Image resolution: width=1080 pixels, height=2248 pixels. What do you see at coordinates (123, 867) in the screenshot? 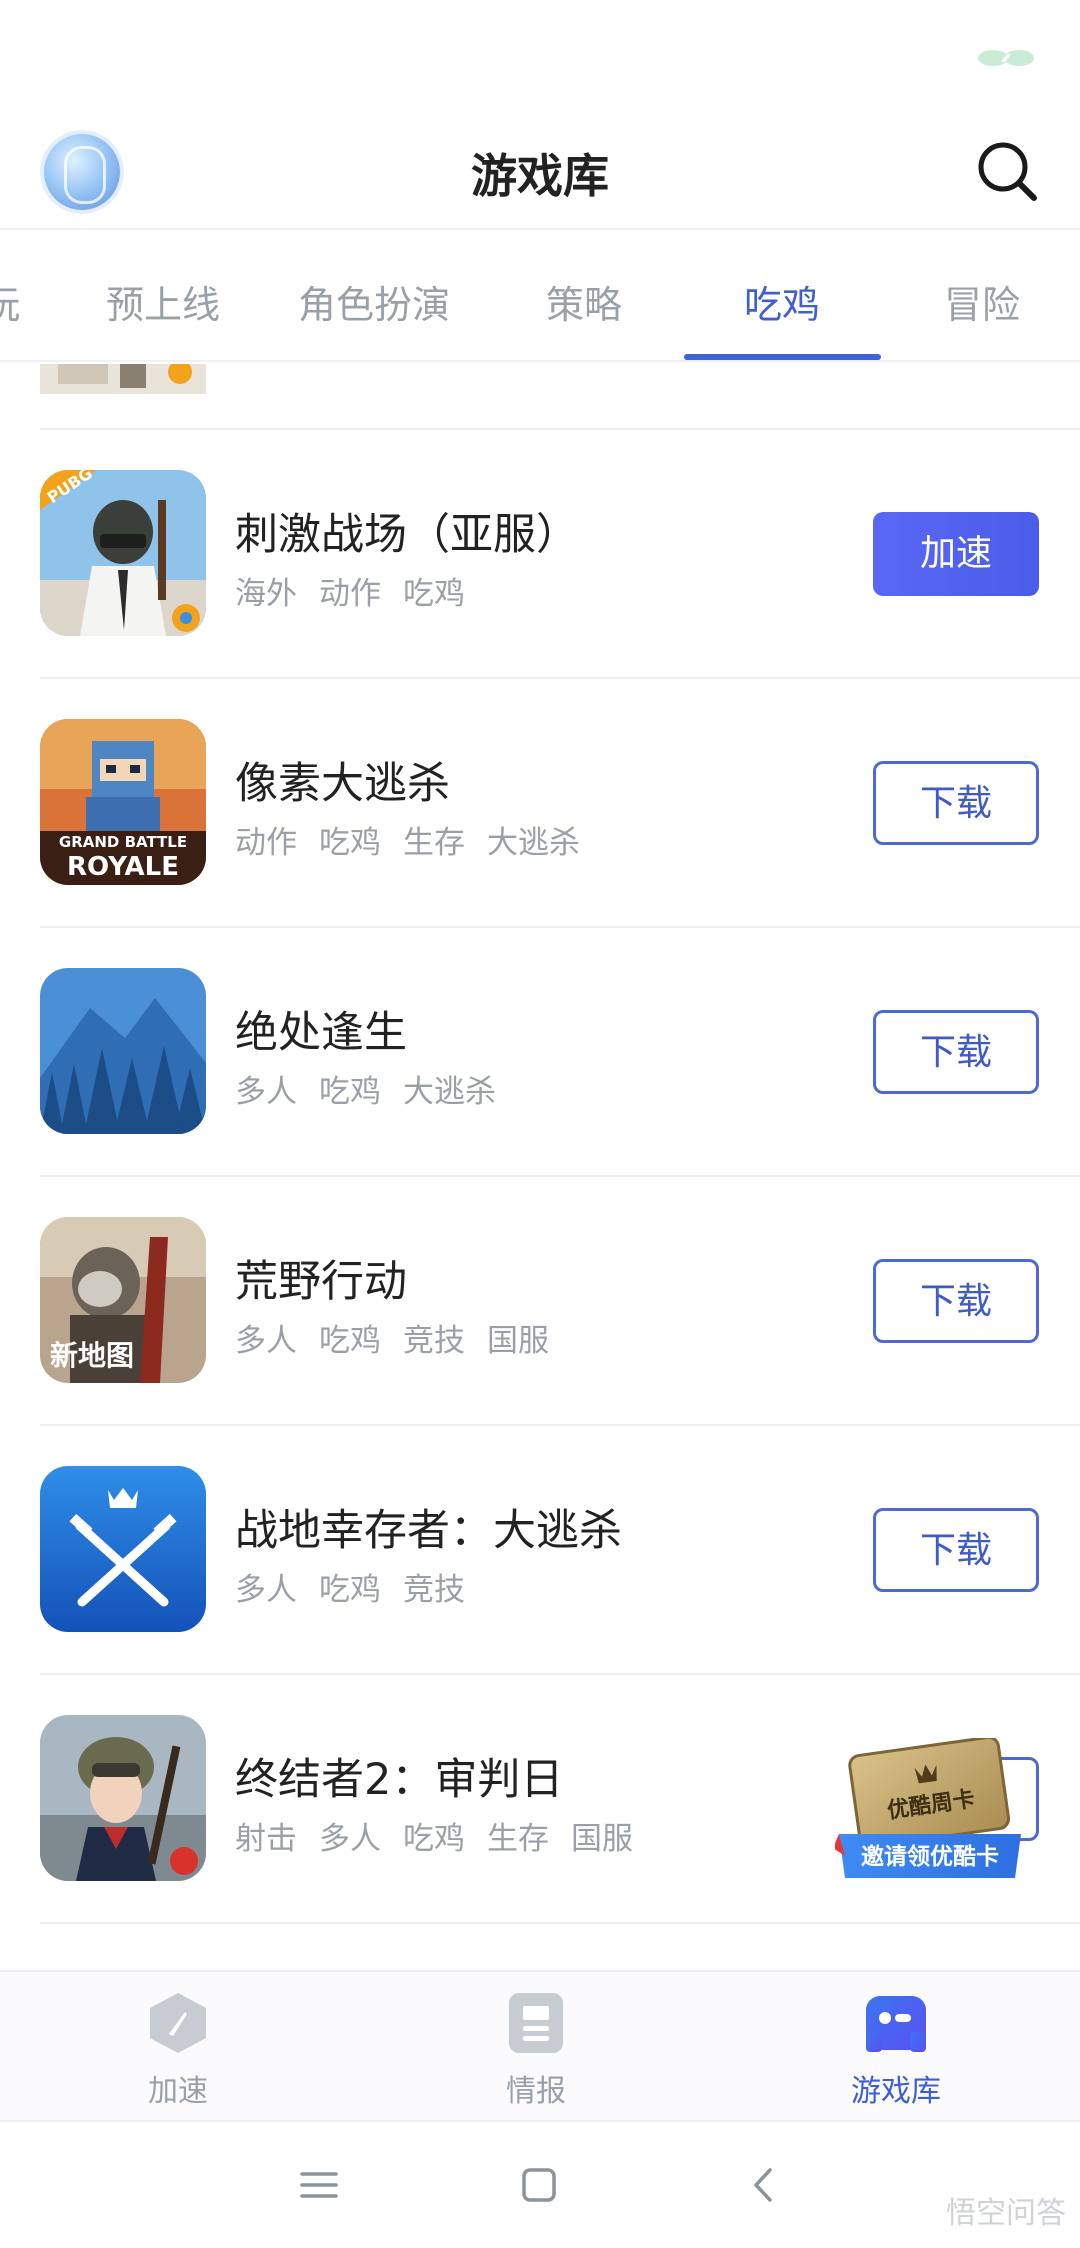
I see `svg-text: ROYALE` at bounding box center [123, 867].